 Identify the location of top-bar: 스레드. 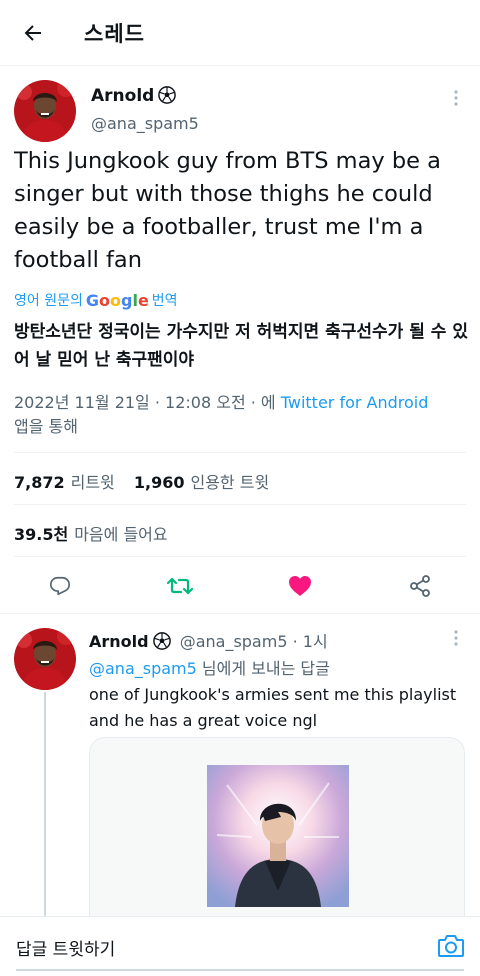
(240, 33).